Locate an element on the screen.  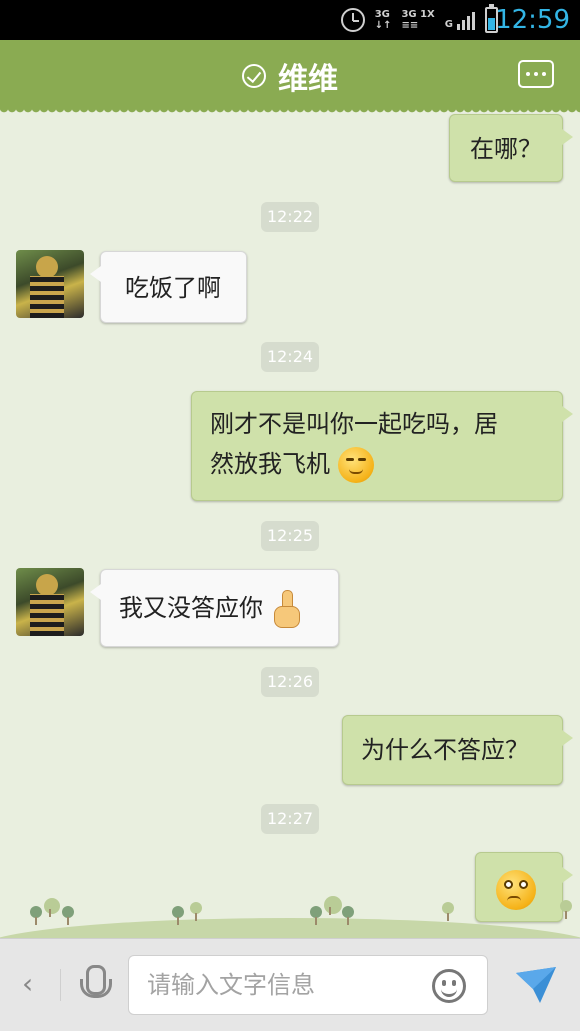
message-text-line: 然放我飞机 is located at coordinates (377, 464).